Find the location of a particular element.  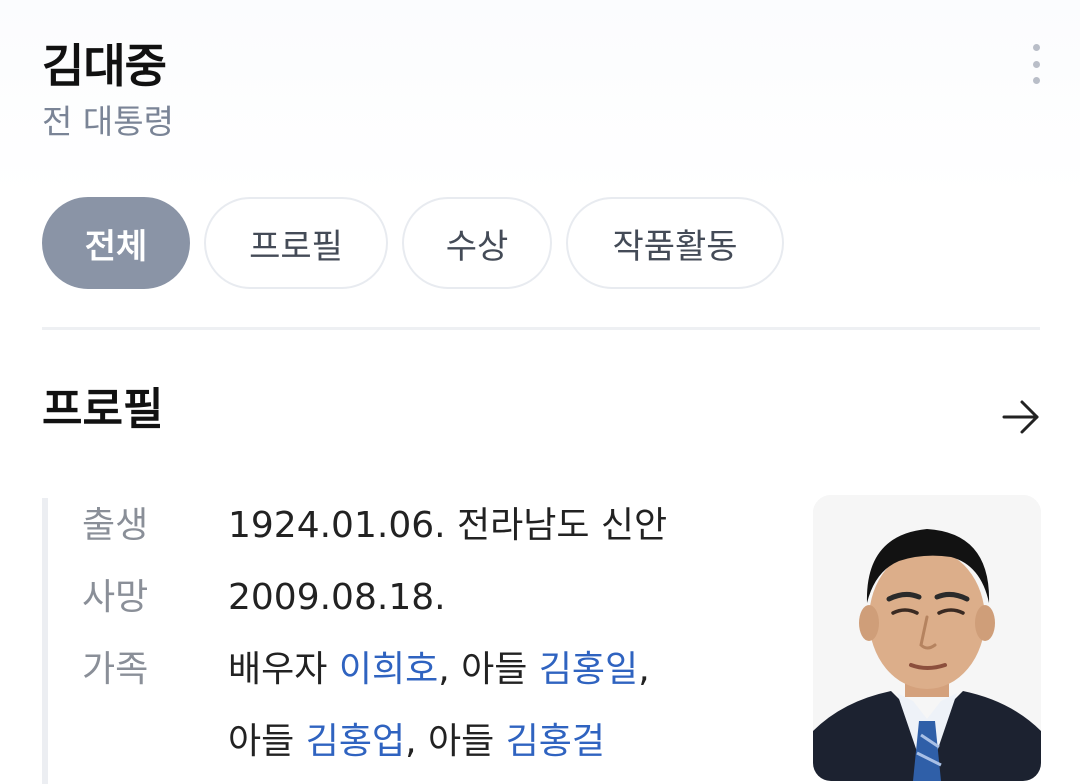

profile-photo is located at coordinates (927, 638).